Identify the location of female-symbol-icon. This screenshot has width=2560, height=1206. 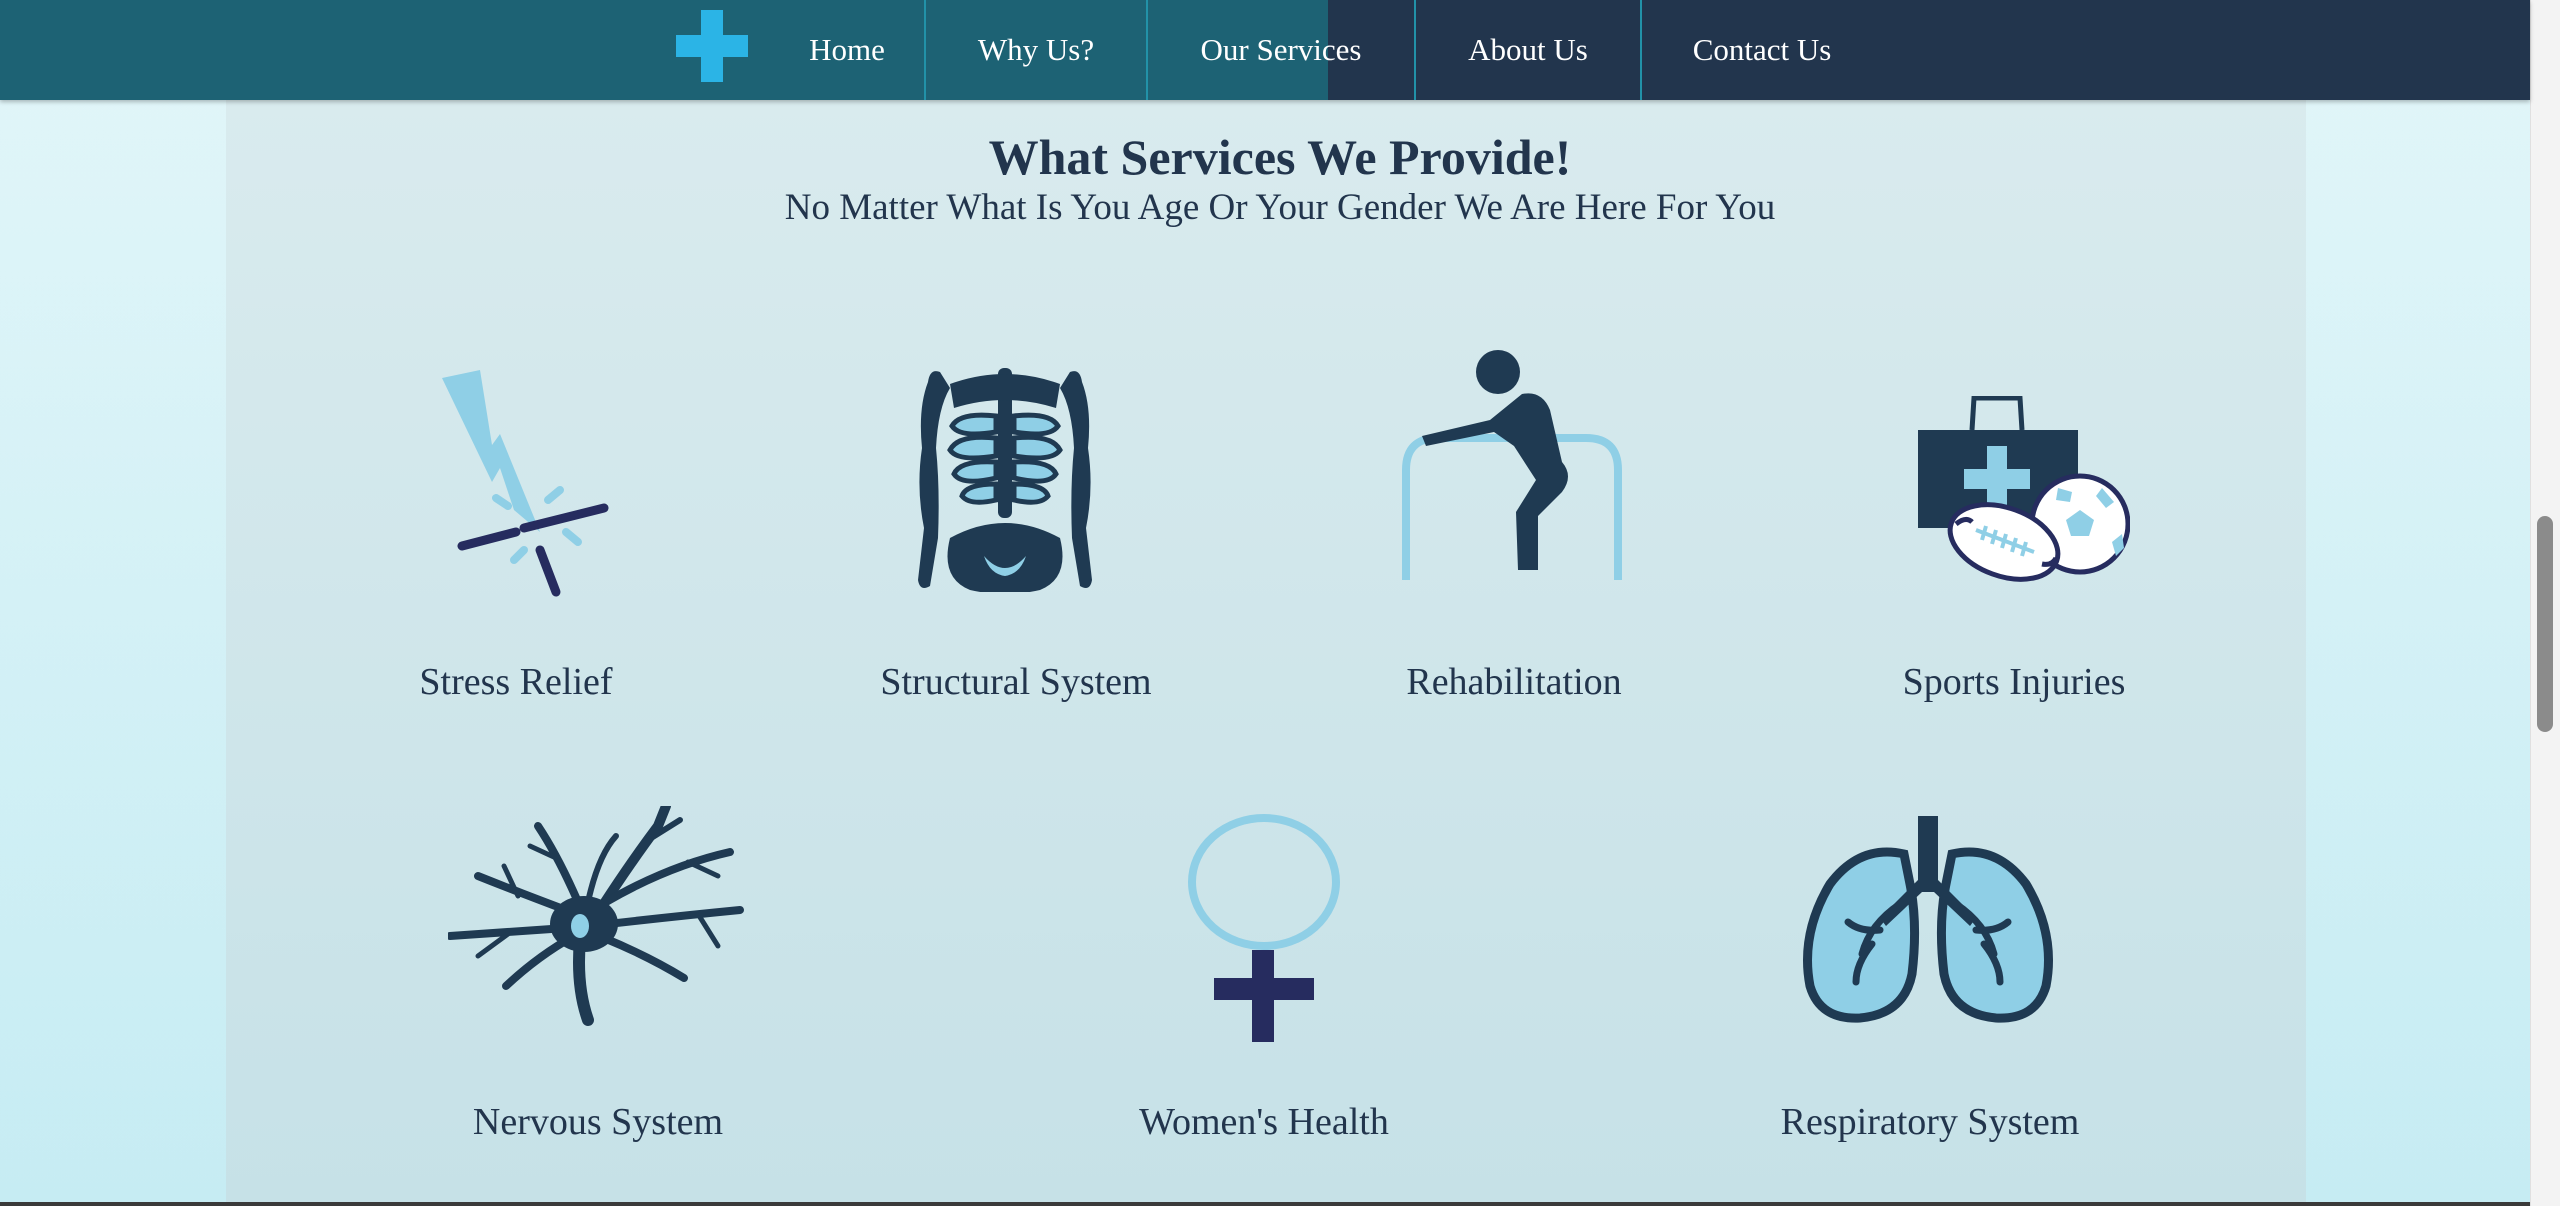
(1264, 928).